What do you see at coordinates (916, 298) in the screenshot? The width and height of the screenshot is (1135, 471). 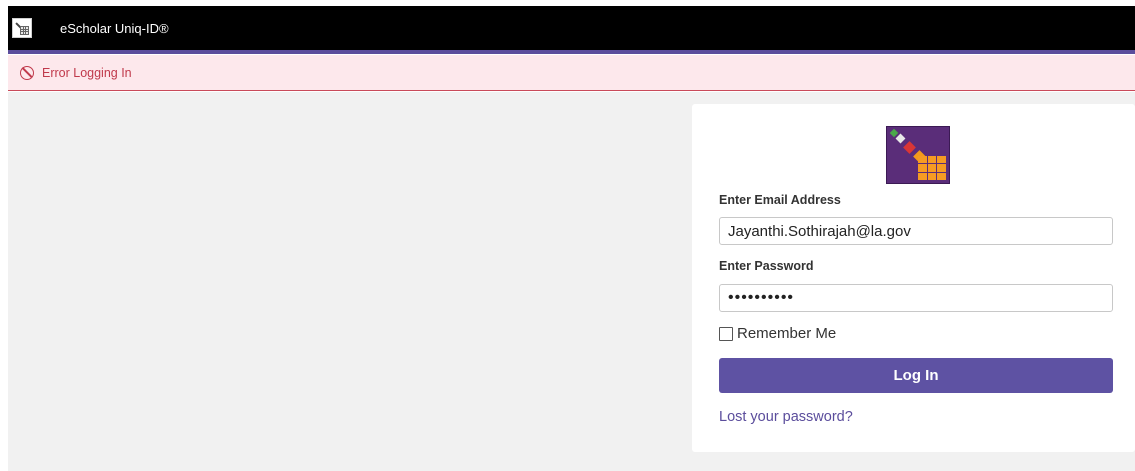 I see `password-field` at bounding box center [916, 298].